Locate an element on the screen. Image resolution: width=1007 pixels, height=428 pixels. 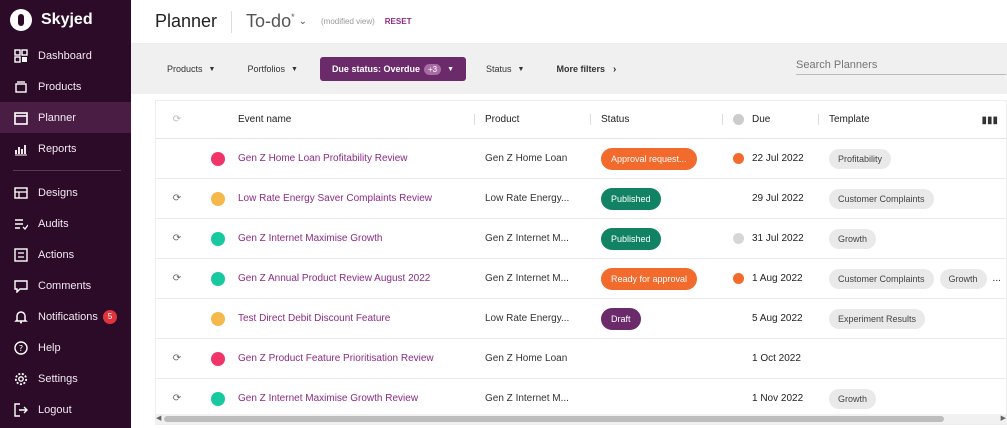
header-event-name: Event name is located at coordinates (356, 119).